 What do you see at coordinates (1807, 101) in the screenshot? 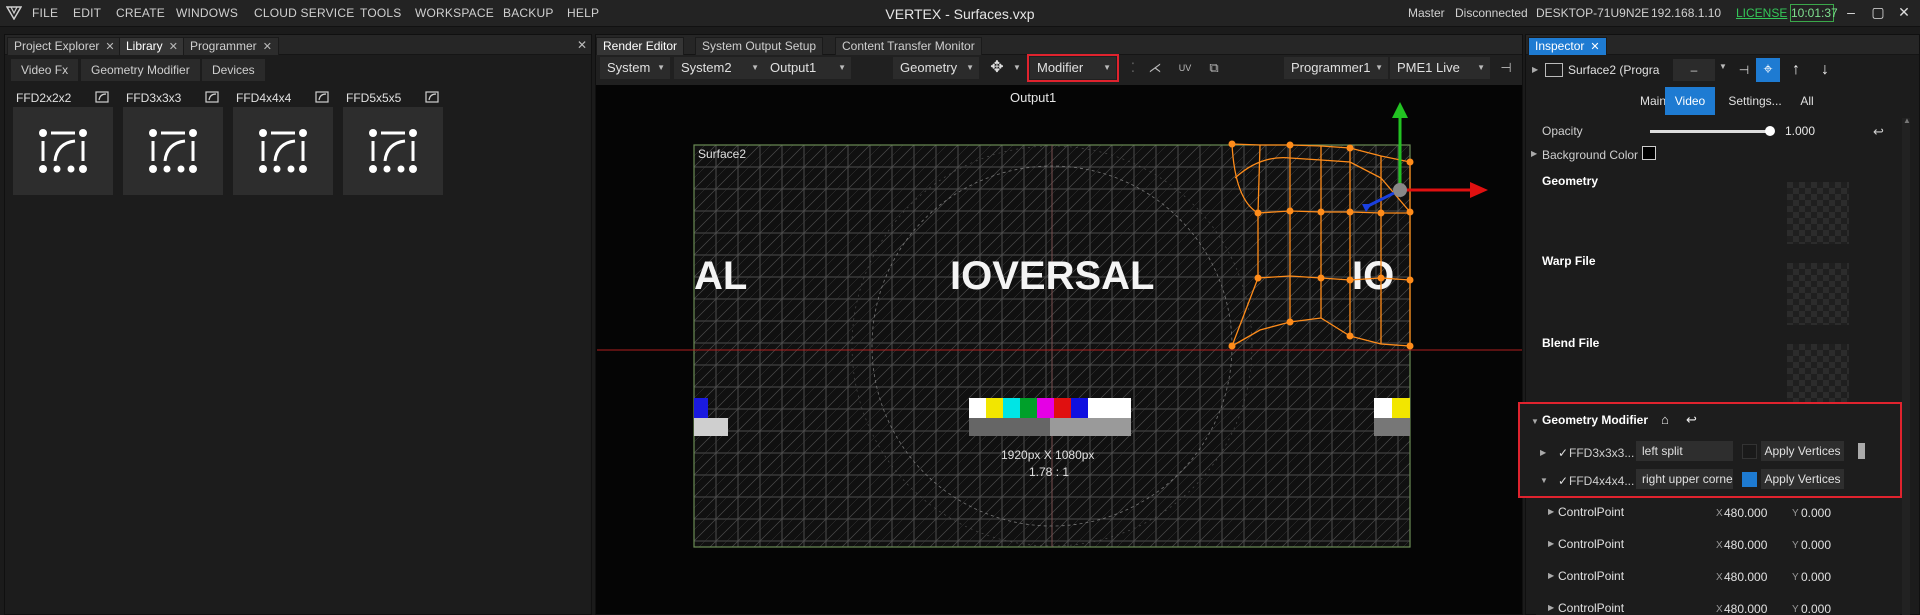
I see `inspector-tab-all: All` at bounding box center [1807, 101].